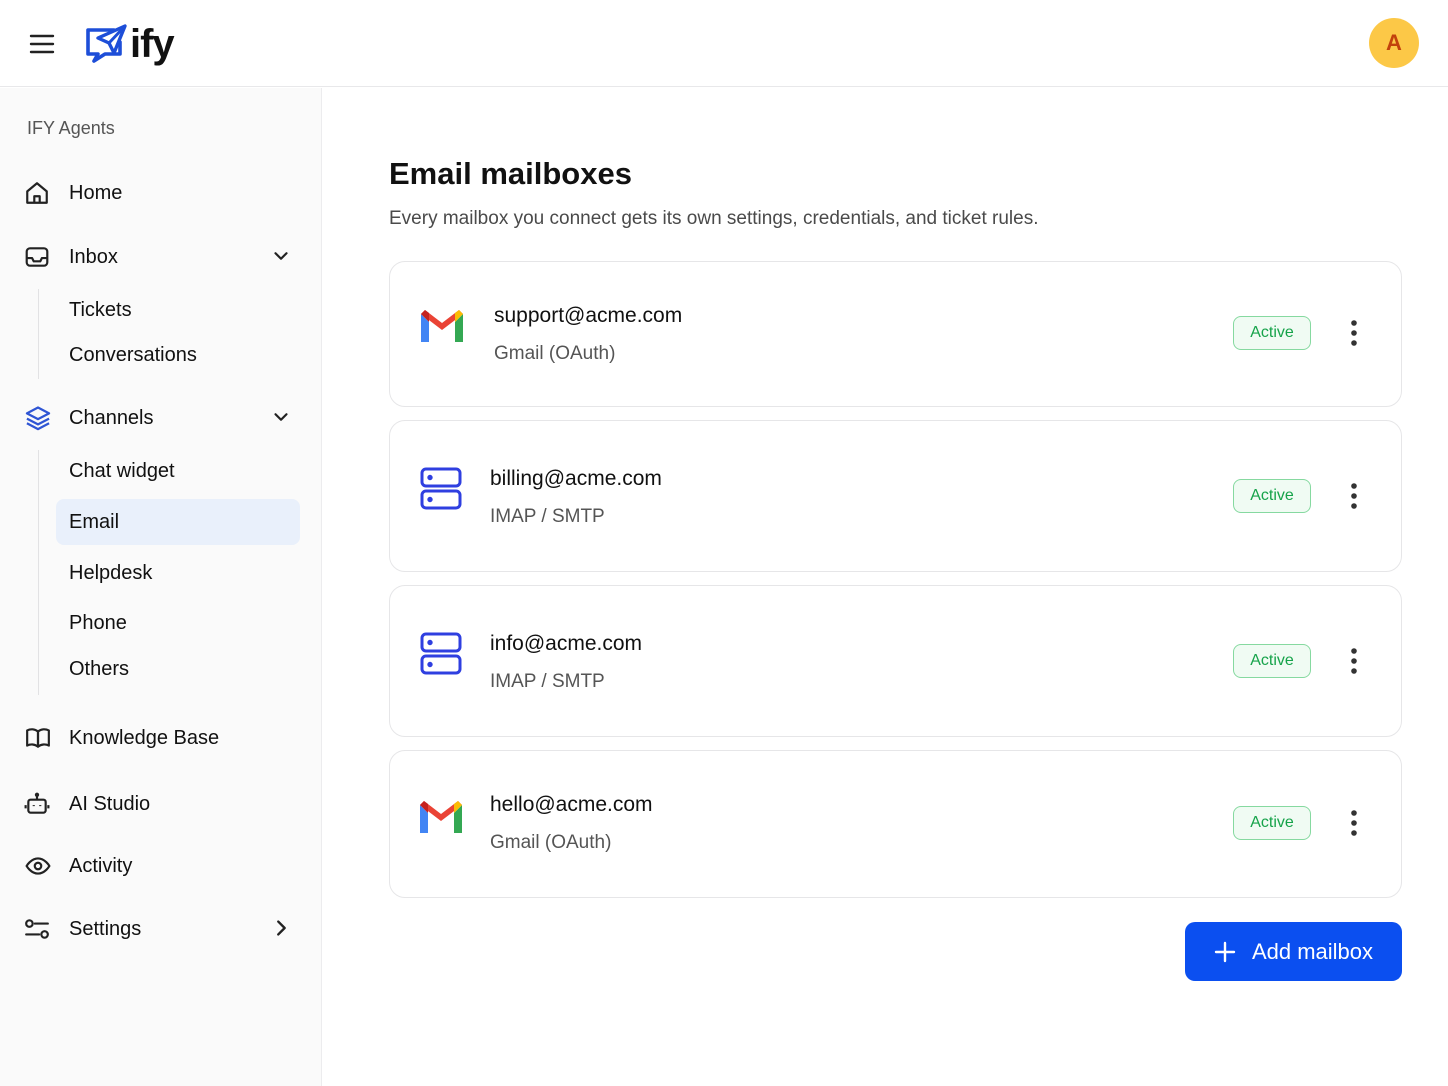  What do you see at coordinates (178, 310) in the screenshot?
I see `sidebar-item-tickets: Tickets` at bounding box center [178, 310].